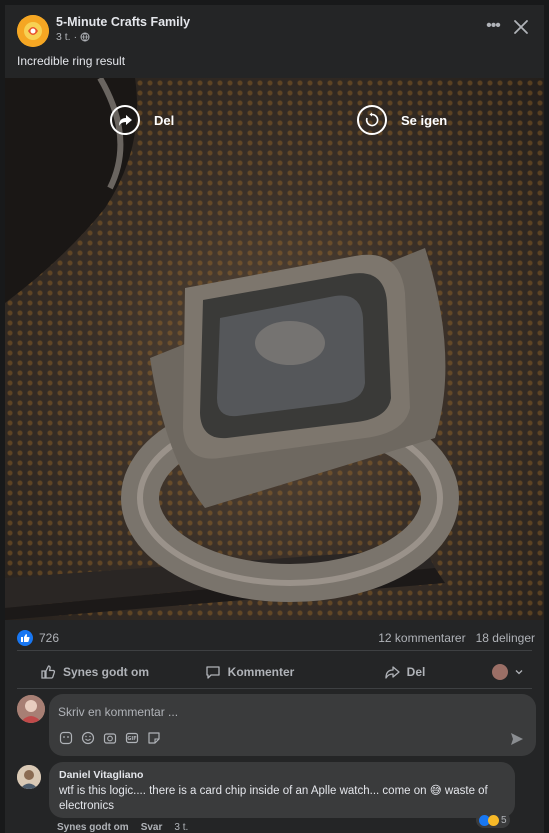 Image resolution: width=549 pixels, height=833 pixels. What do you see at coordinates (85, 37) in the screenshot?
I see `globe-icon` at bounding box center [85, 37].